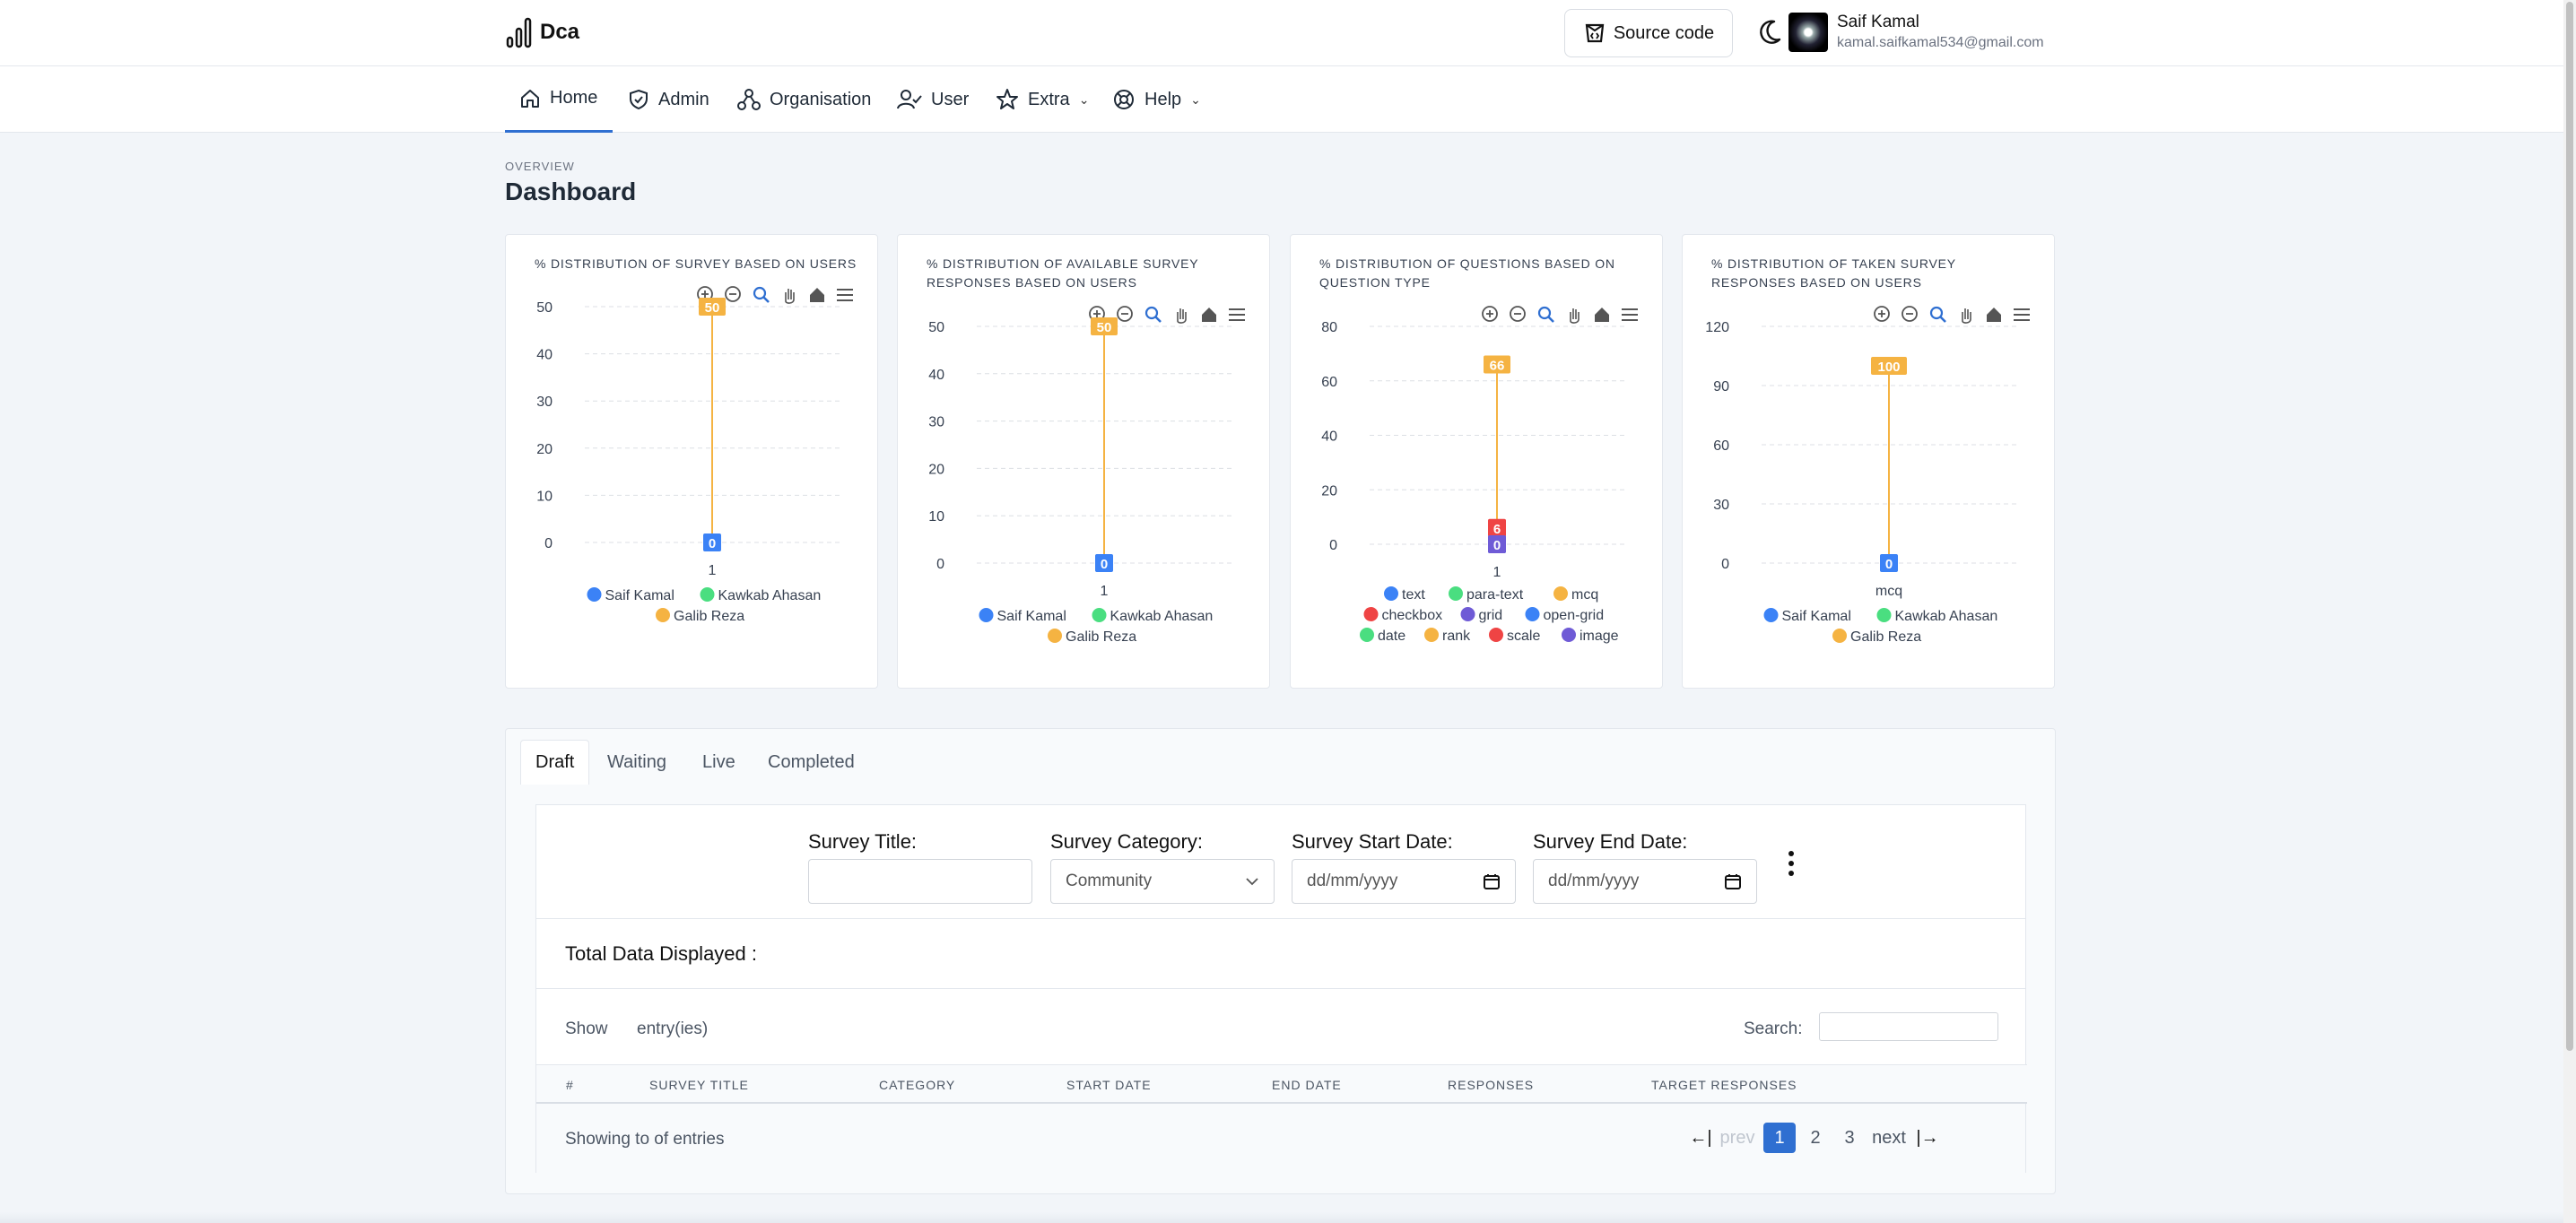  I want to click on legend-item-text: text, so click(1404, 595).